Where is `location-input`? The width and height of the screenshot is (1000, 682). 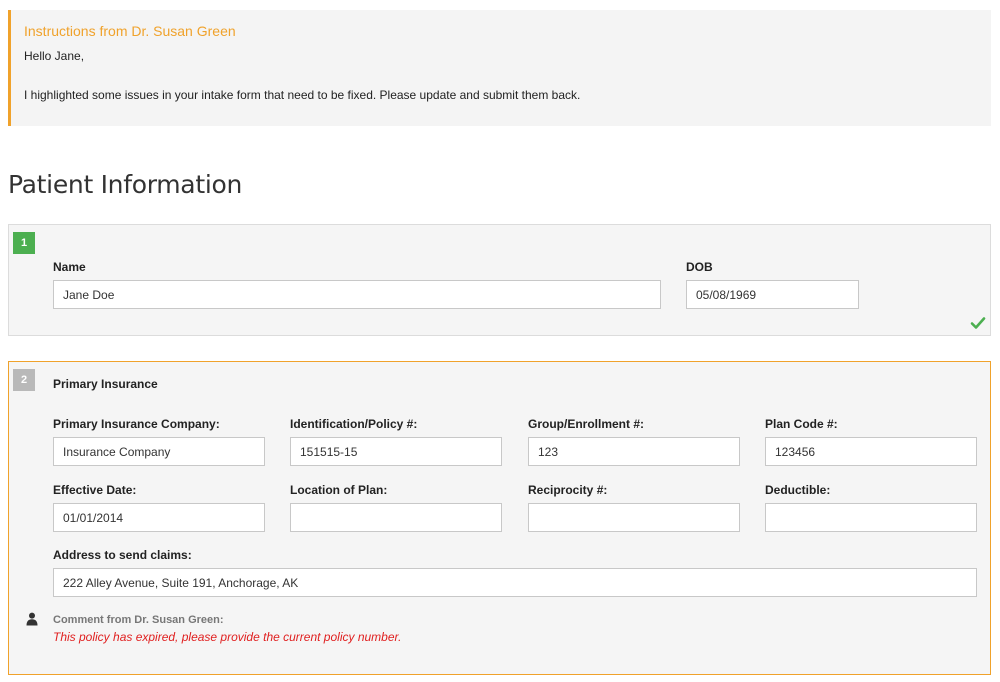 location-input is located at coordinates (396, 517).